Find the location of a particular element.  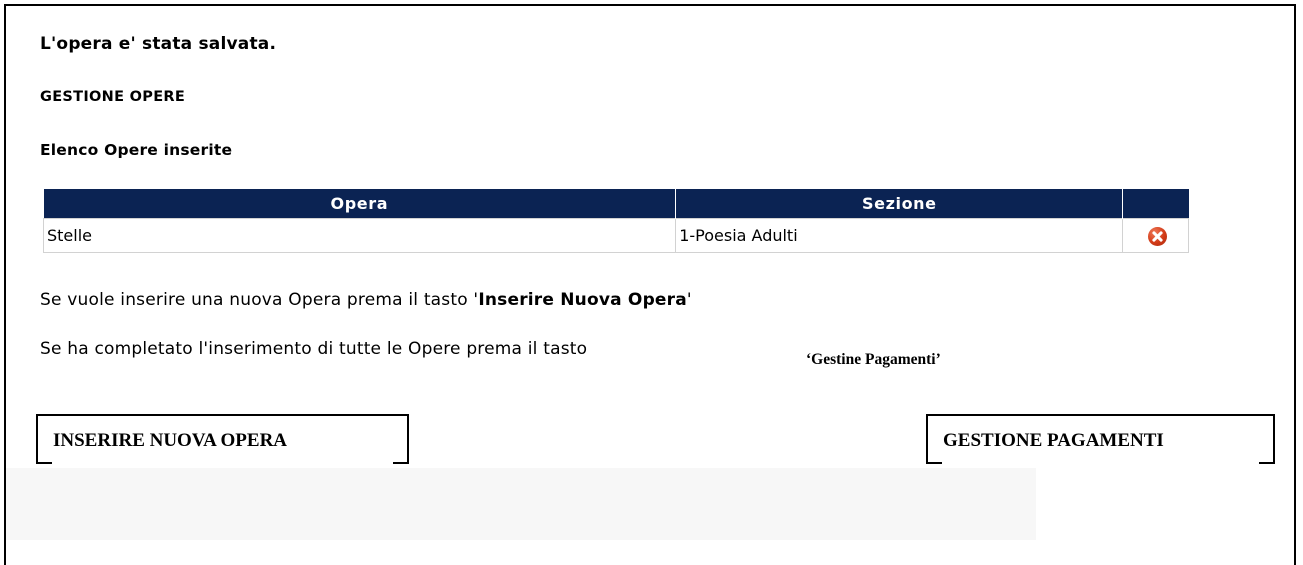

works-table: Opera Sezione Stelle 1-Poesia Adulti is located at coordinates (615, 221).